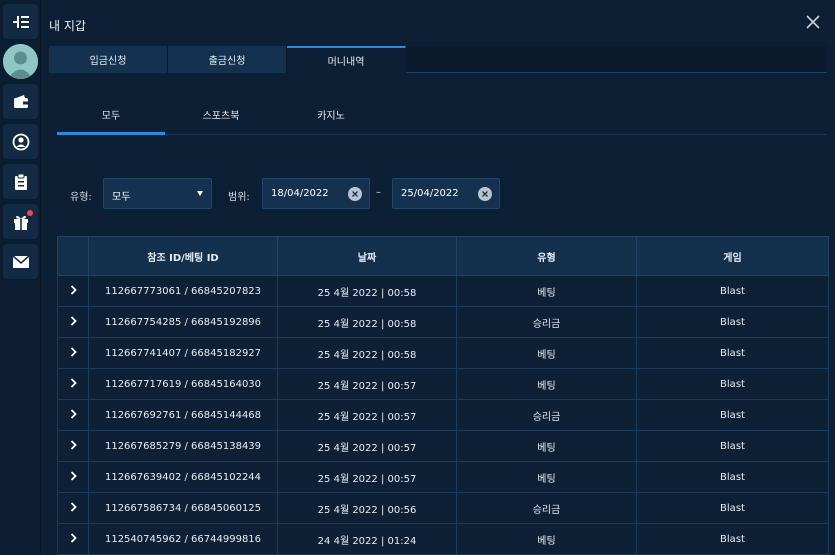 This screenshot has height=555, width=835. Describe the element at coordinates (183, 477) in the screenshot. I see `row-ref-id: 112667639402 / 66845102244` at that location.